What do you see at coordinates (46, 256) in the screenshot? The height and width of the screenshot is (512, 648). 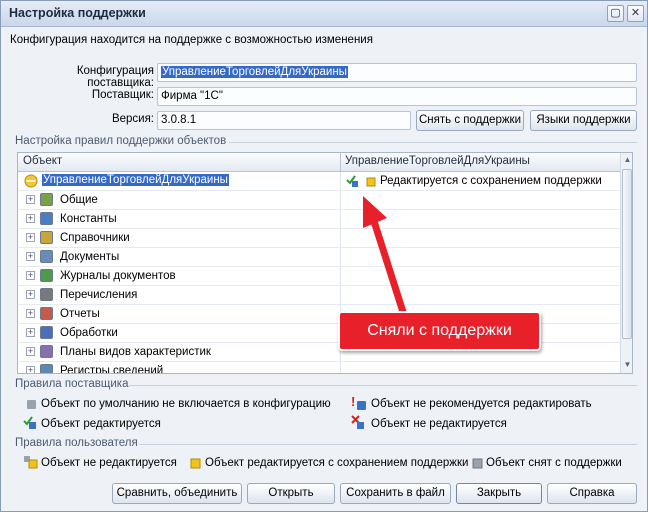 I see `documents-icon` at bounding box center [46, 256].